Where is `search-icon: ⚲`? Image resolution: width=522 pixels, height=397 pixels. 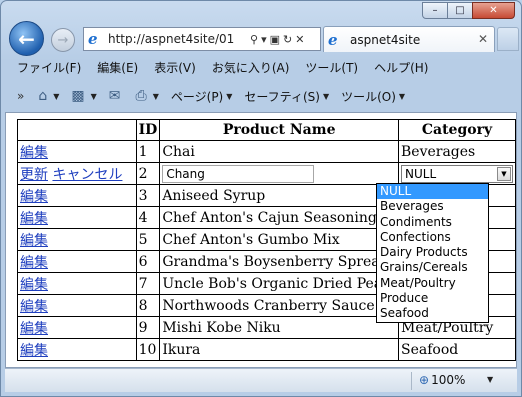 search-icon: ⚲ is located at coordinates (254, 39).